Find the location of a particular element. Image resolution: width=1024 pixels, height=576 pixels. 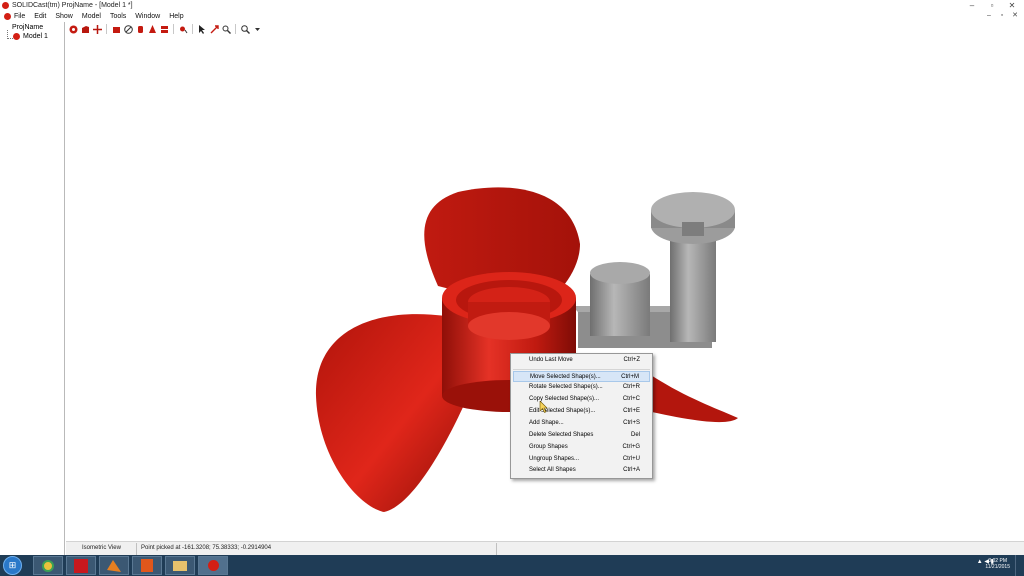

menu-item-label: Group Shapes is located at coordinates (548, 447).